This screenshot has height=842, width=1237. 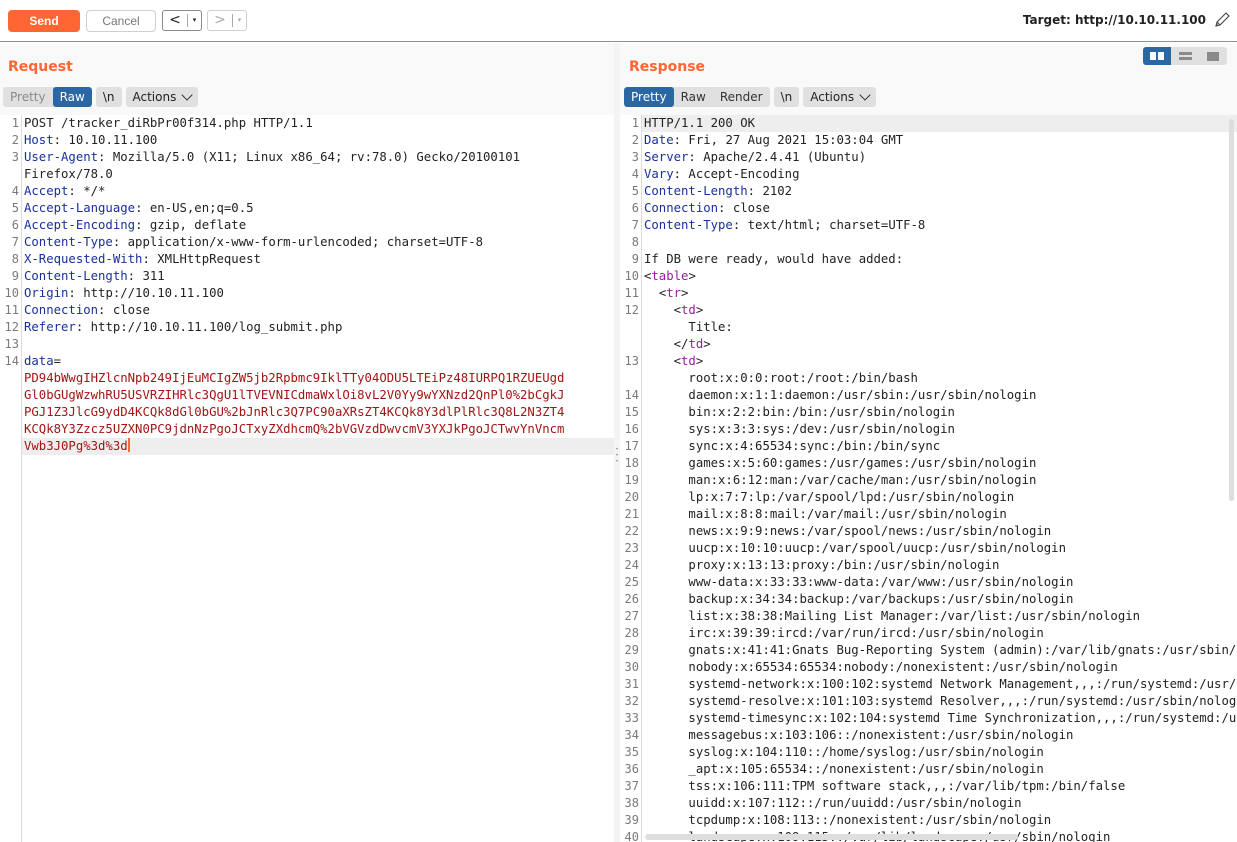 What do you see at coordinates (15, 259) in the screenshot?
I see `line-number: 8` at bounding box center [15, 259].